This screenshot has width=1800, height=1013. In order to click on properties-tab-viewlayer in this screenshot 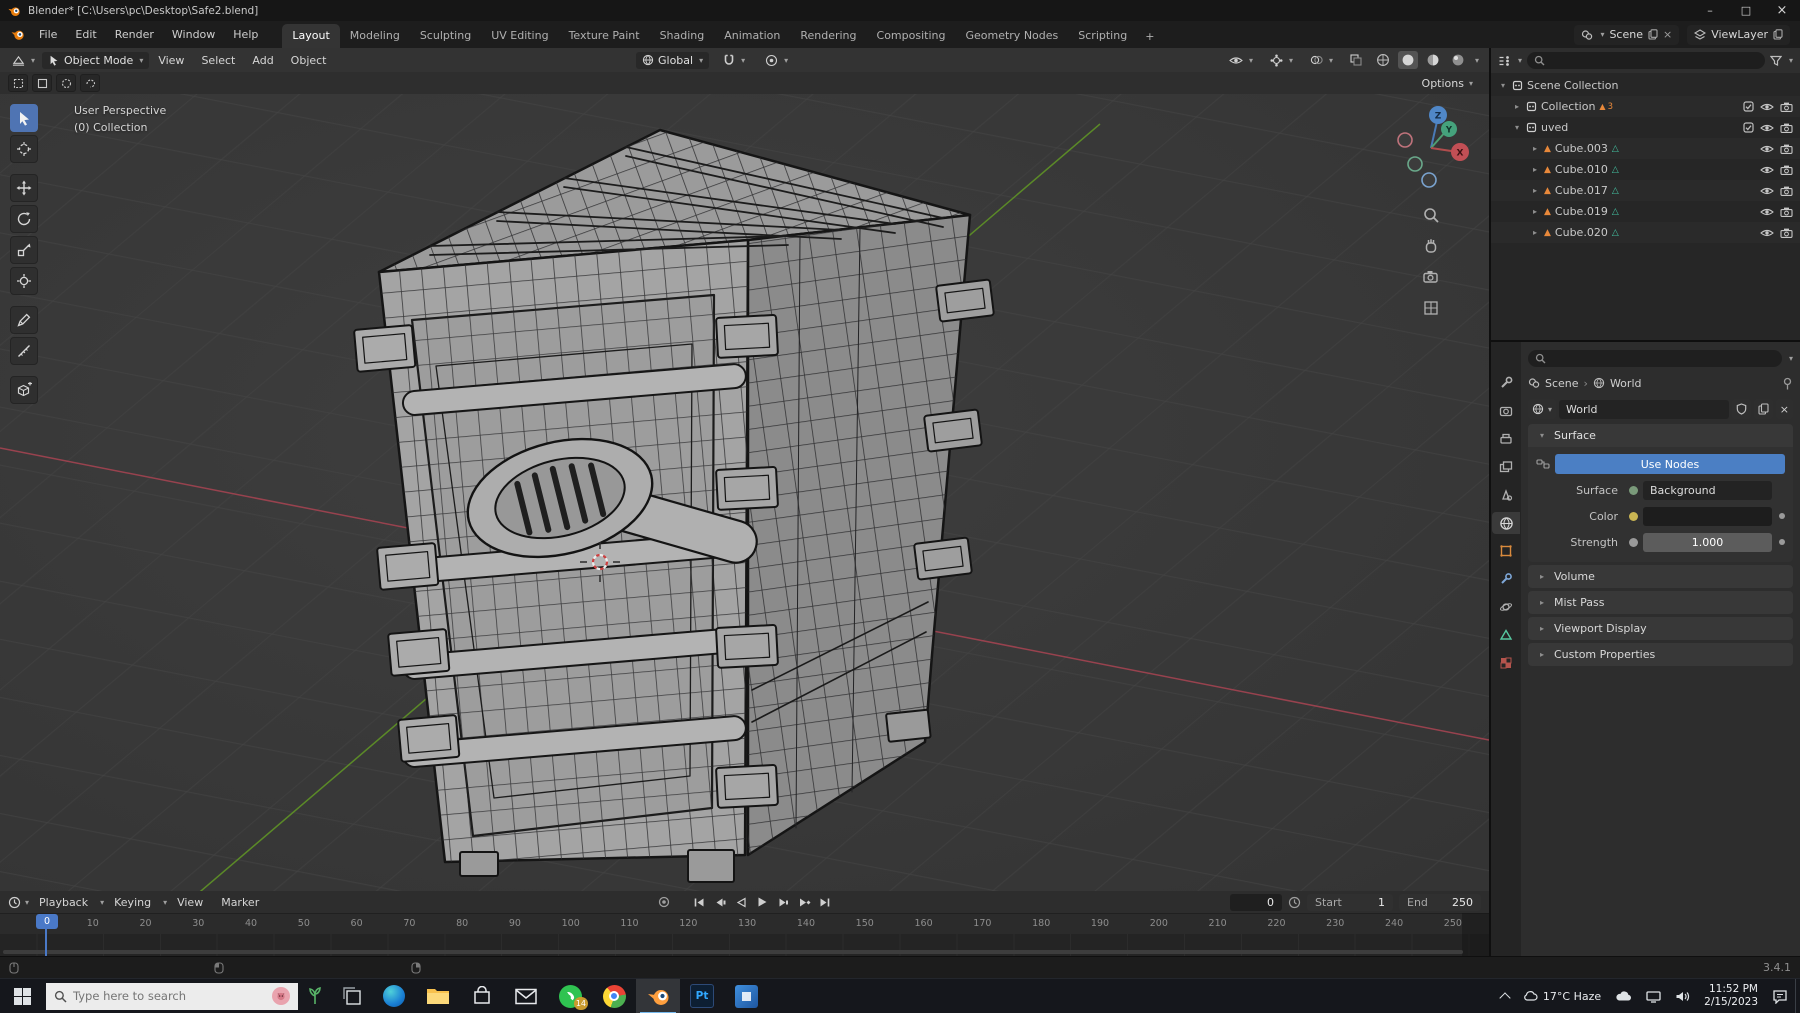, I will do `click(1506, 467)`.